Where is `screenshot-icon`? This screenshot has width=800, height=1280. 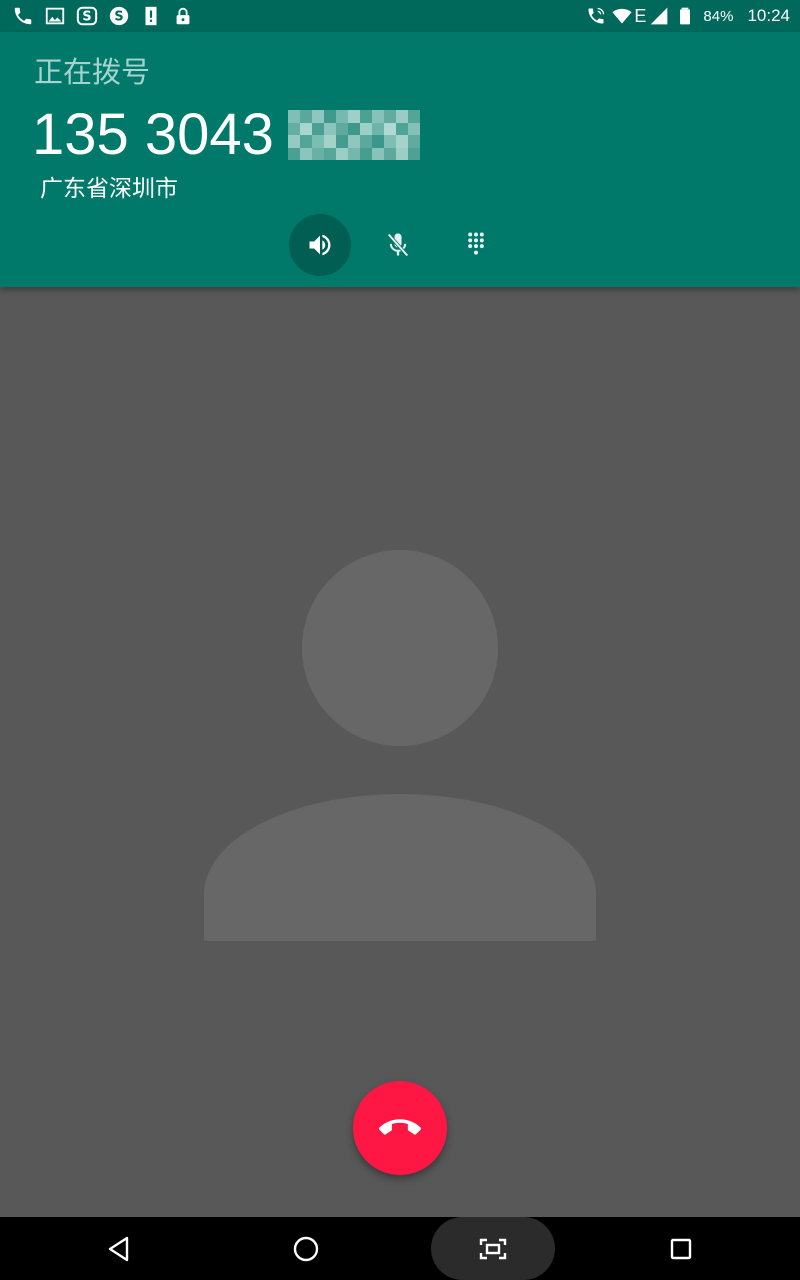
screenshot-icon is located at coordinates (493, 1248).